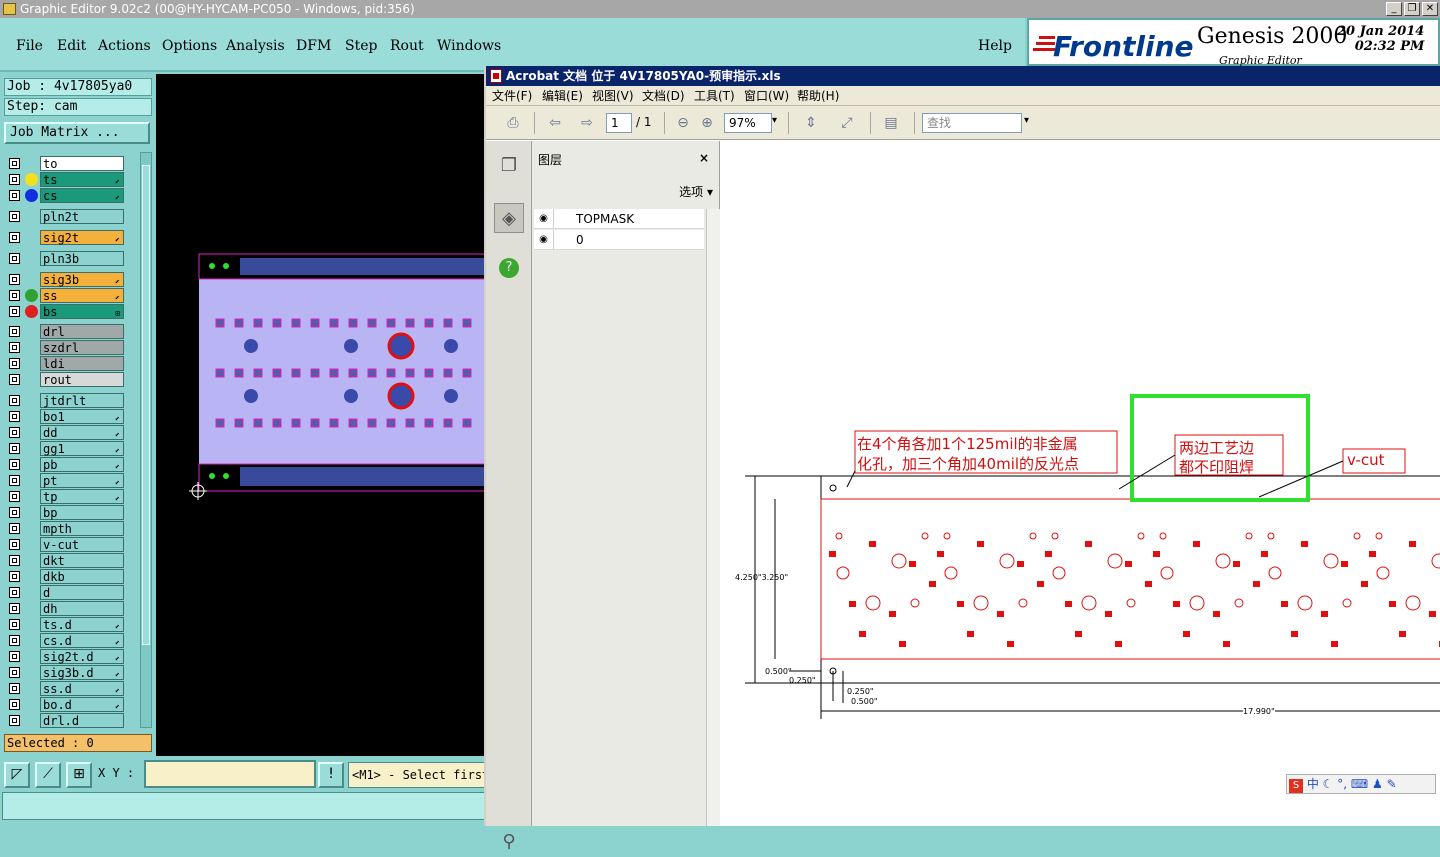 The width and height of the screenshot is (1440, 857). I want to click on layer-name: pb ⬋, so click(82, 464).